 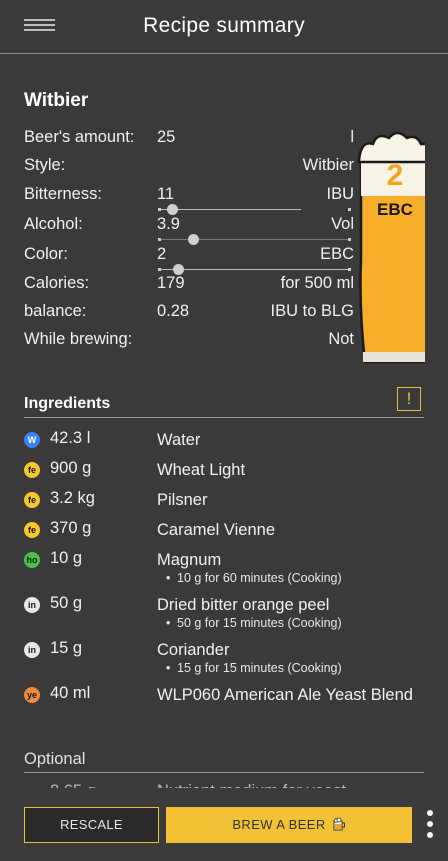 What do you see at coordinates (337, 254) in the screenshot?
I see `param-unit: EBC` at bounding box center [337, 254].